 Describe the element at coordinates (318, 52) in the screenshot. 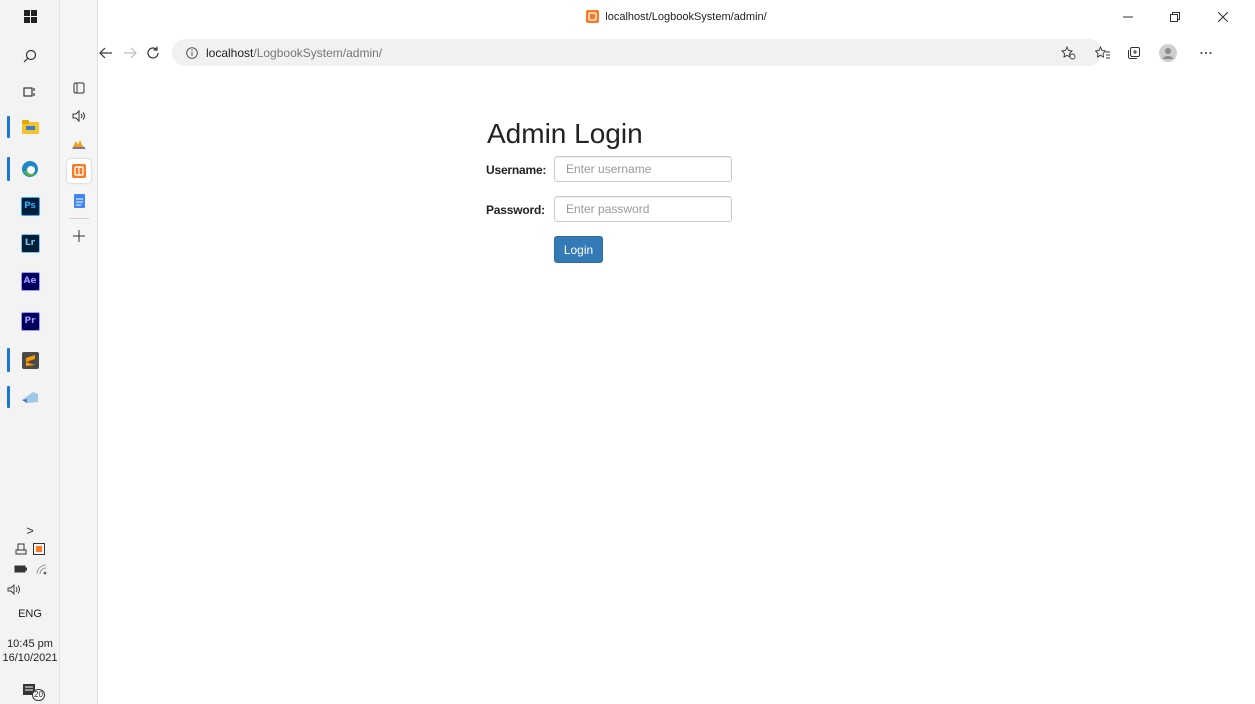

I see `address-path: /LogbookSystem/admin/` at that location.